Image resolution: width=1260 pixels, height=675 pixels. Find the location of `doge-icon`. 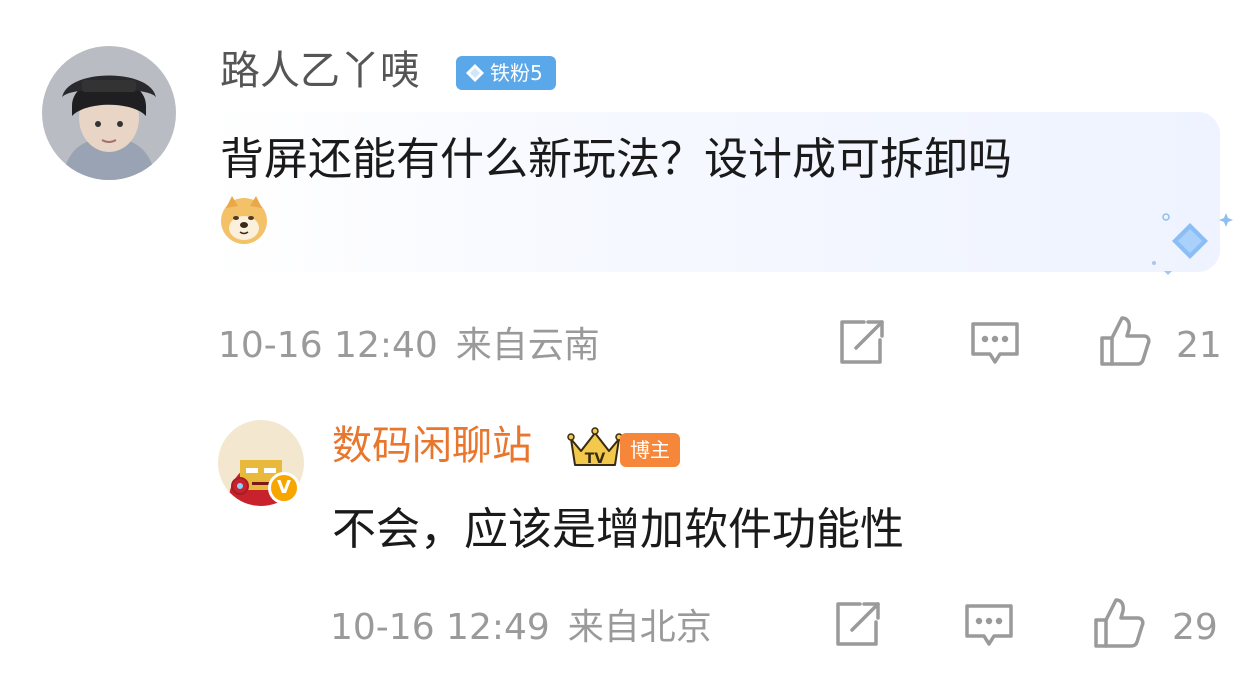

doge-icon is located at coordinates (244, 220).